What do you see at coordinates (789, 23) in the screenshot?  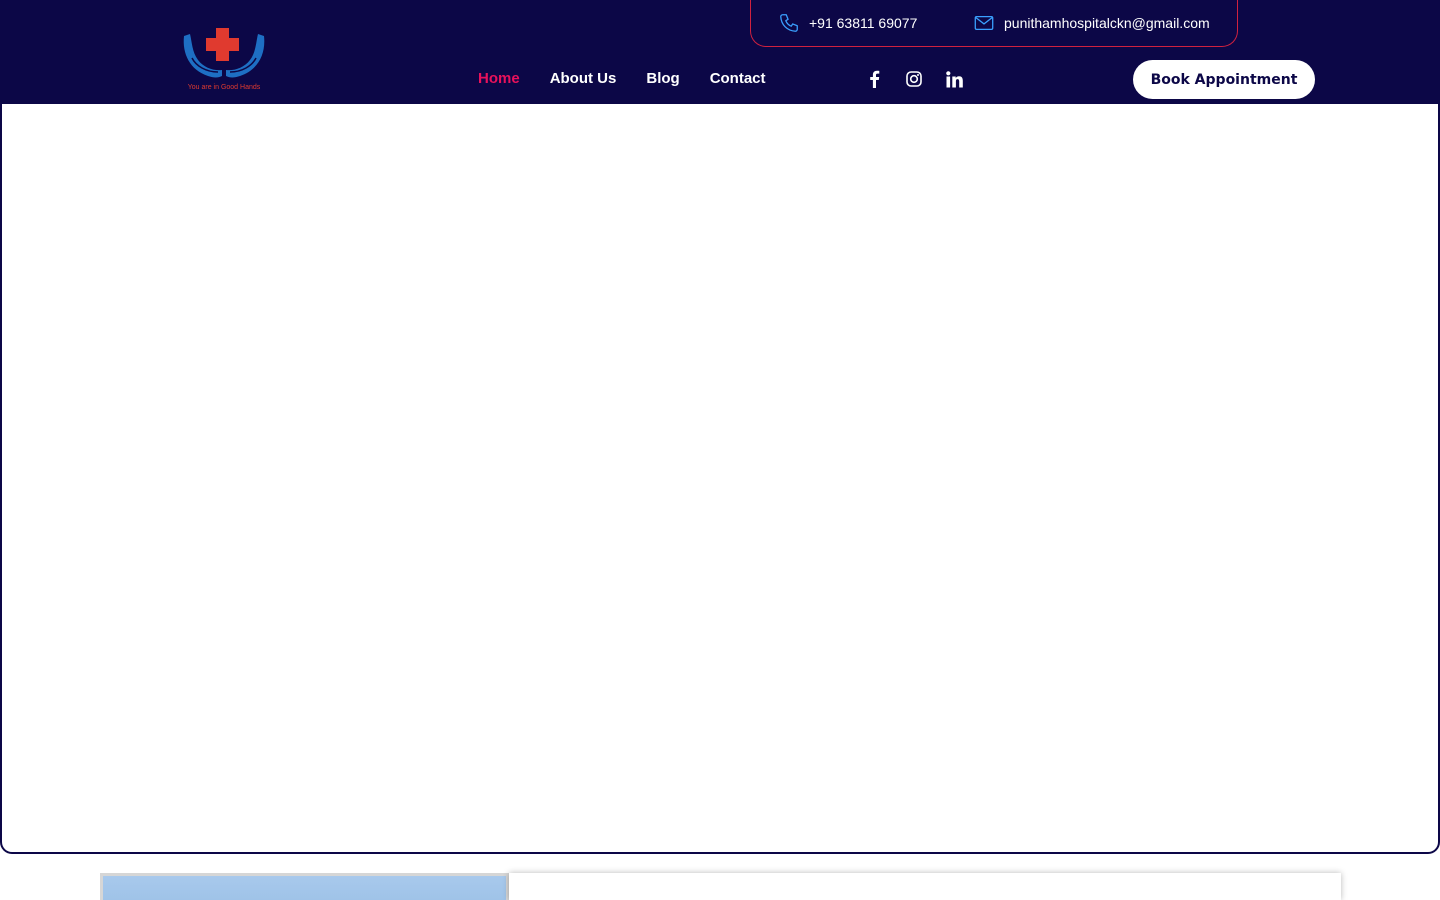 I see `phone-icon` at bounding box center [789, 23].